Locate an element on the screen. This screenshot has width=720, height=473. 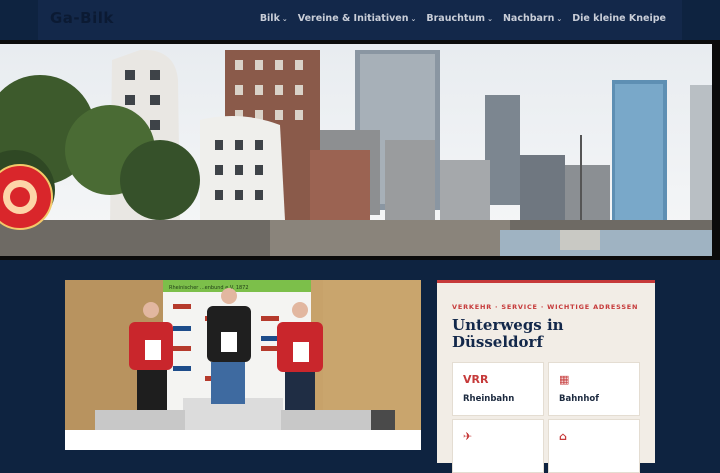
nav-item-label: Vereine & Initiativen is located at coordinates (353, 18).